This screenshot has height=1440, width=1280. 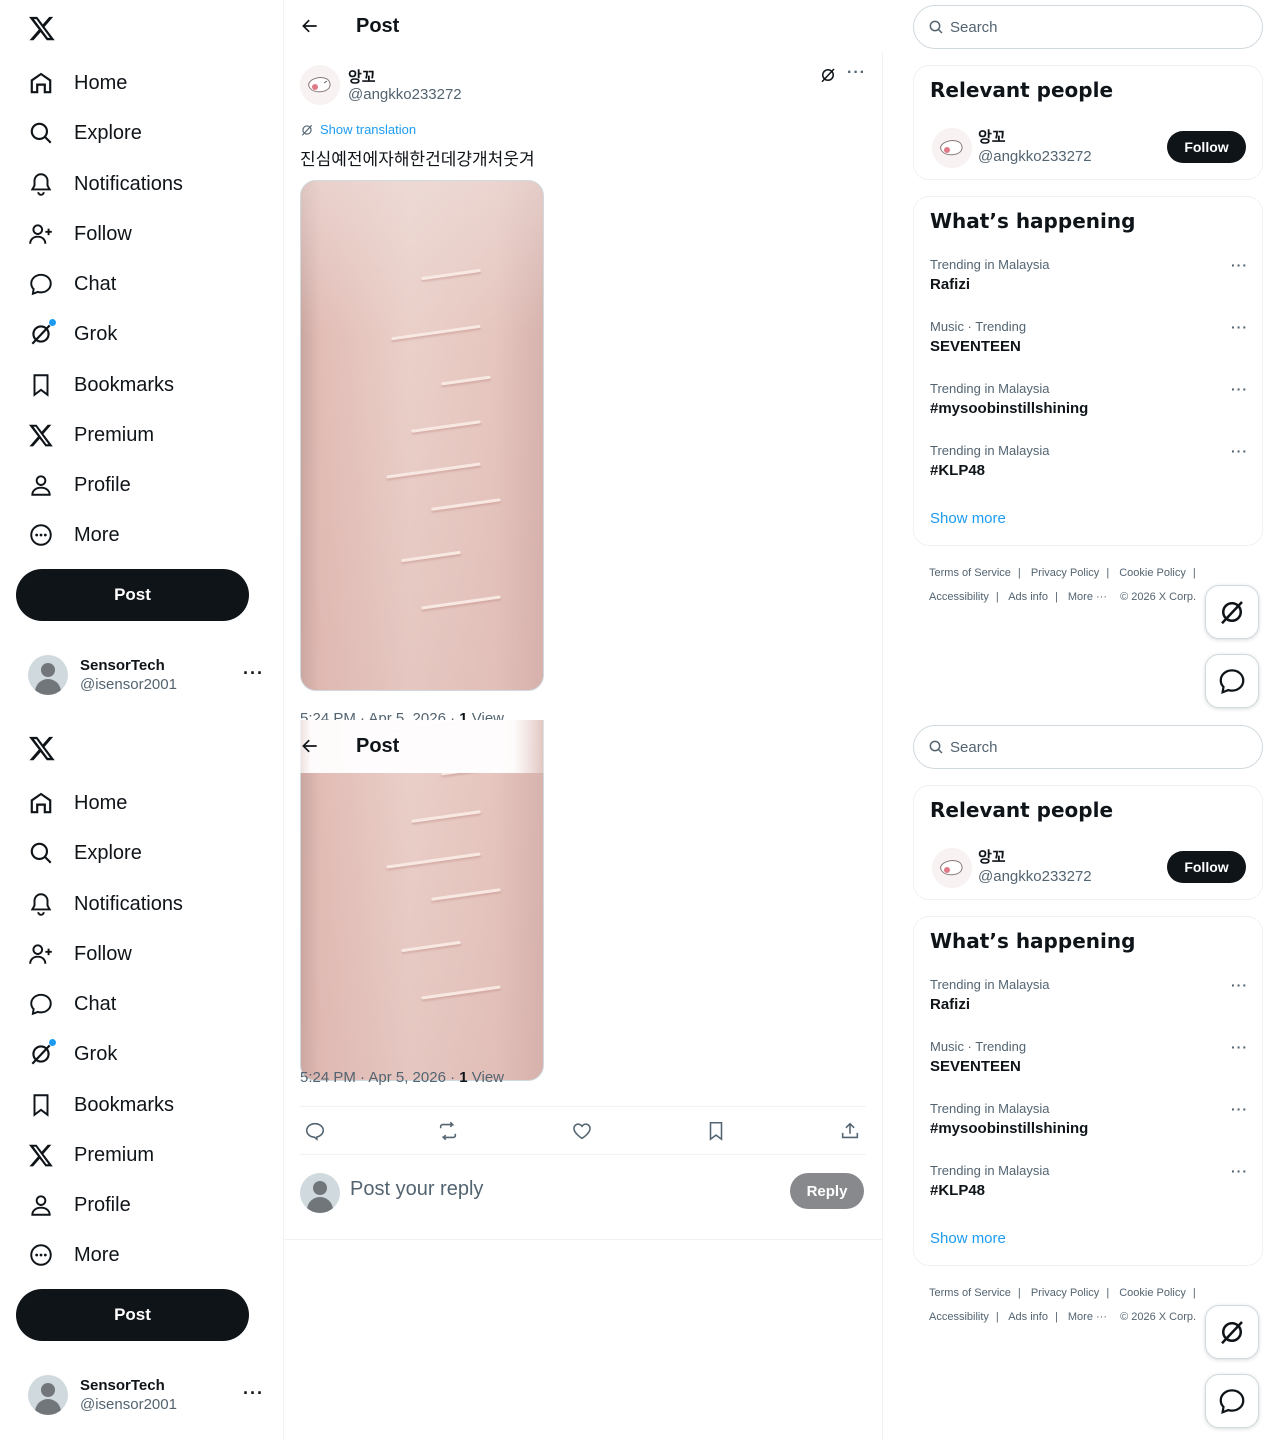 What do you see at coordinates (716, 1131) in the screenshot?
I see `bookmark-icon` at bounding box center [716, 1131].